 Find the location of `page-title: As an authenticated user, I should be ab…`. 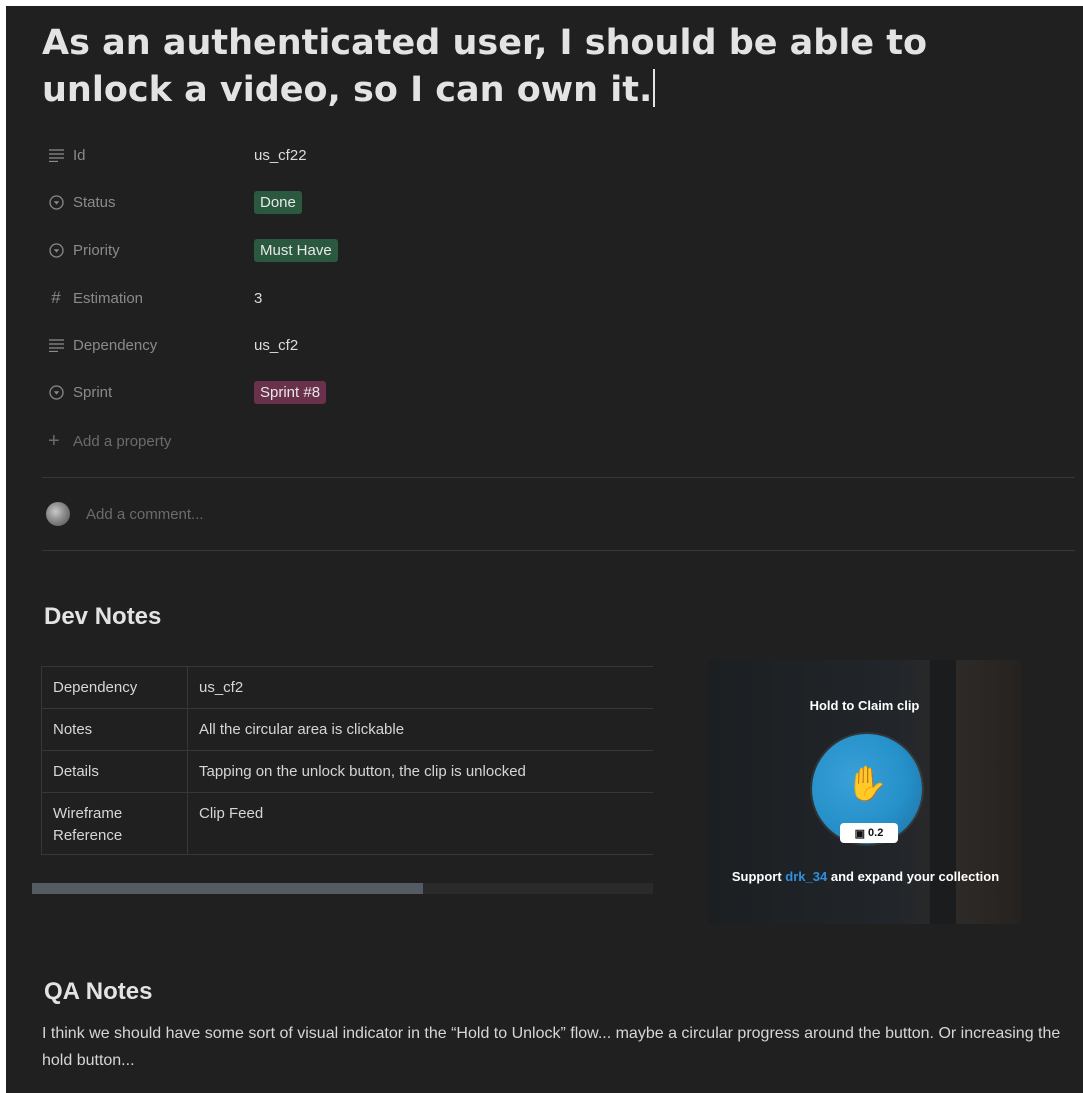

page-title: As an authenticated user, I should be ab… is located at coordinates (547, 67).